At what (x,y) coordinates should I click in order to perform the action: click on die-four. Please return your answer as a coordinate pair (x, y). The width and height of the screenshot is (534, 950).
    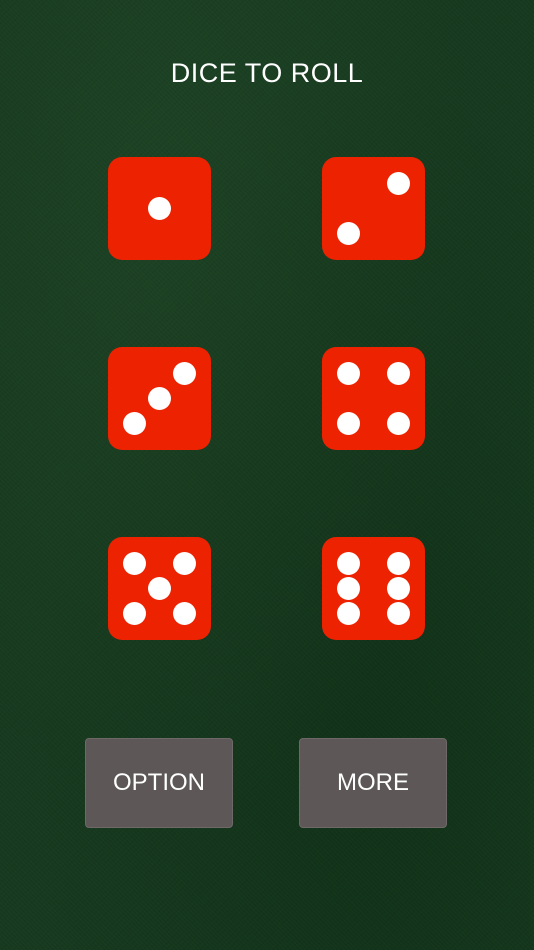
    Looking at the image, I should click on (373, 398).